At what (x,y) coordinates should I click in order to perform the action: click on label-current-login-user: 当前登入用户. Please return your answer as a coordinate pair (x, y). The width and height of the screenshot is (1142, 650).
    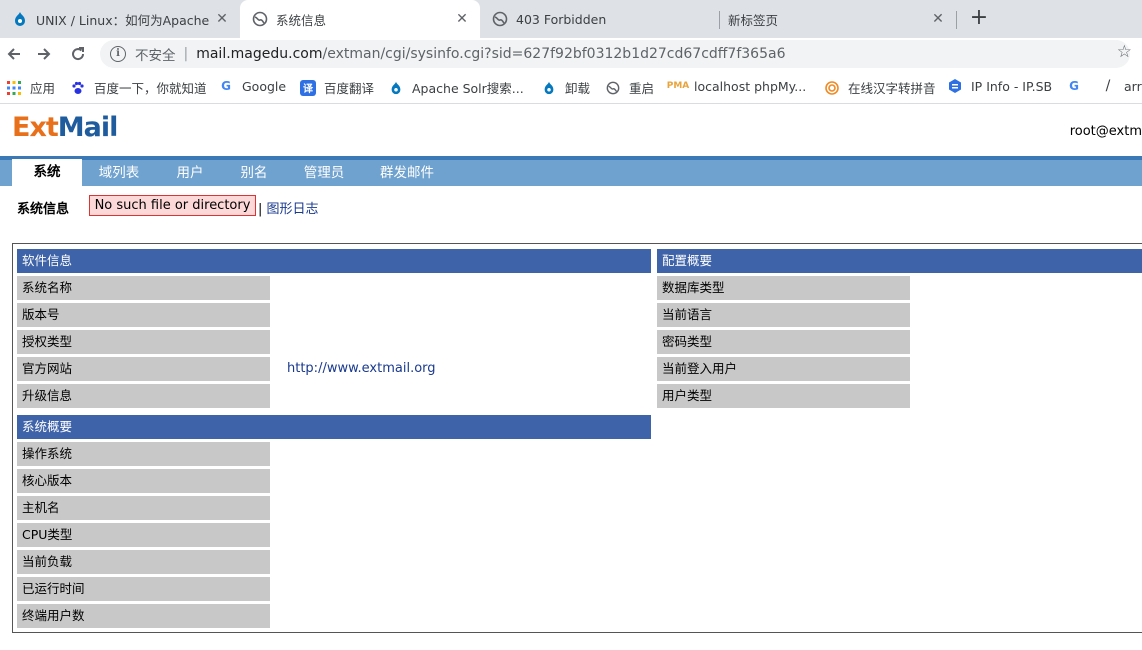
    Looking at the image, I should click on (783, 369).